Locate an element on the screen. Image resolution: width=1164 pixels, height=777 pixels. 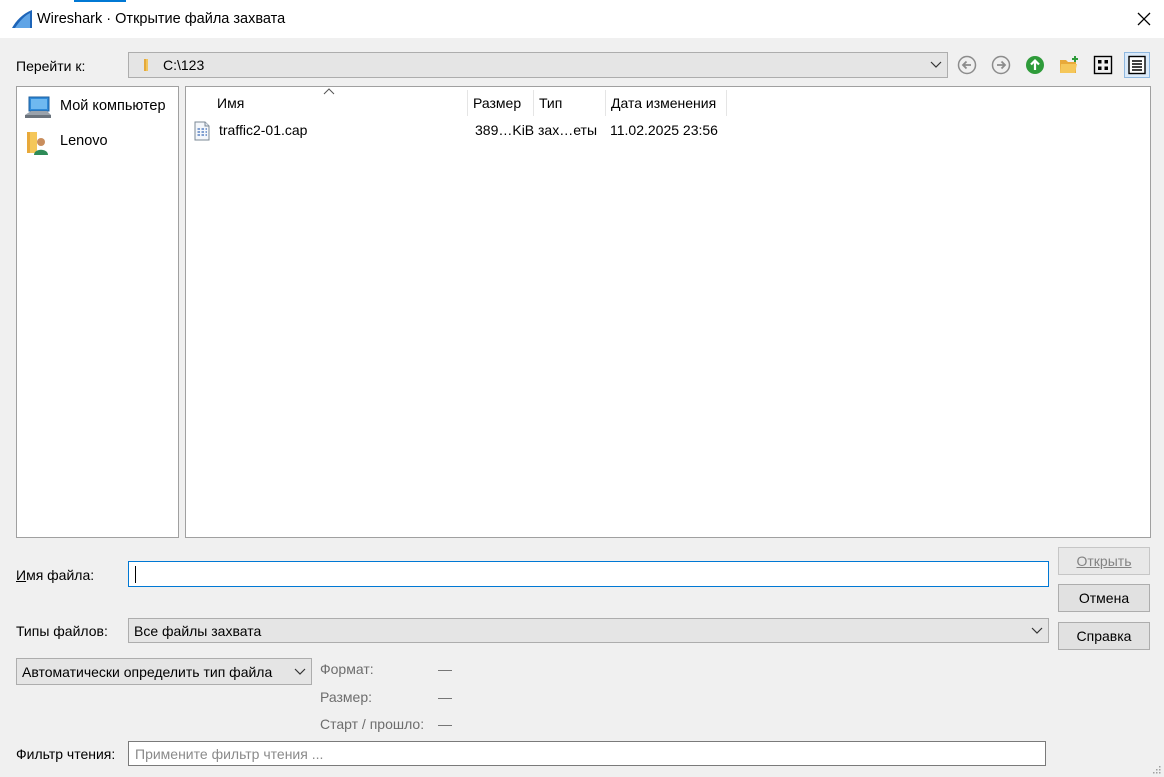
list-view-icon is located at coordinates (1103, 65).